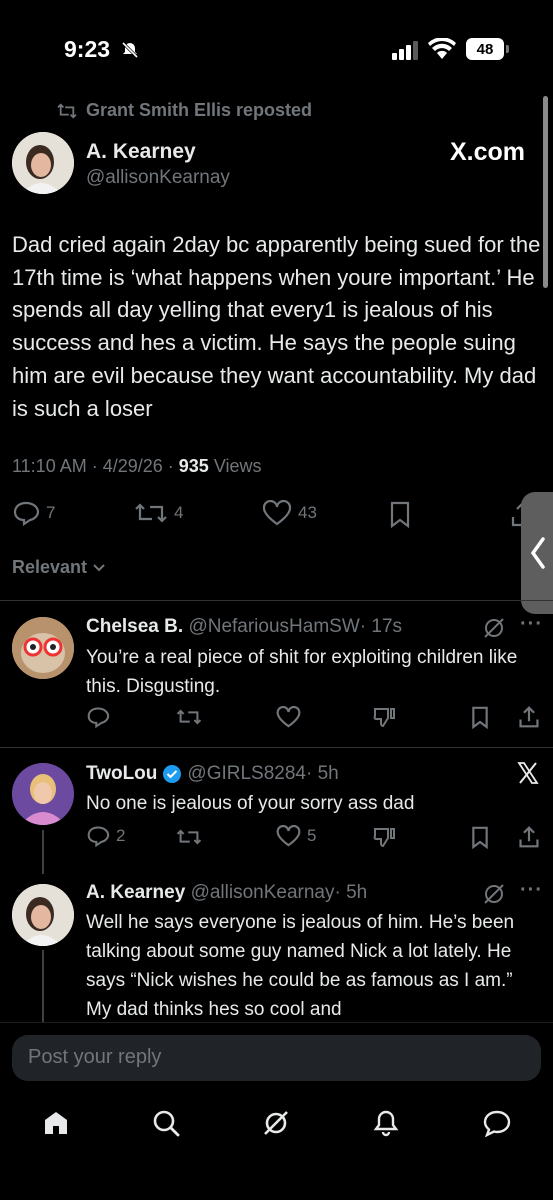  What do you see at coordinates (43, 163) in the screenshot?
I see `author-avatar` at bounding box center [43, 163].